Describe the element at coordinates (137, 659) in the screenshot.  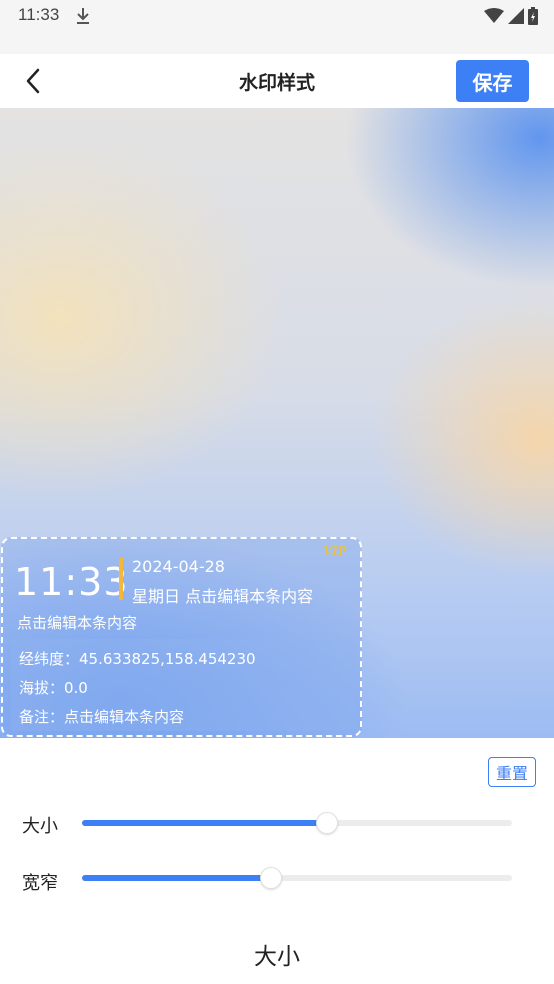
I see `watermark-coordinates: 经纬度：45.633825,158.454230` at that location.